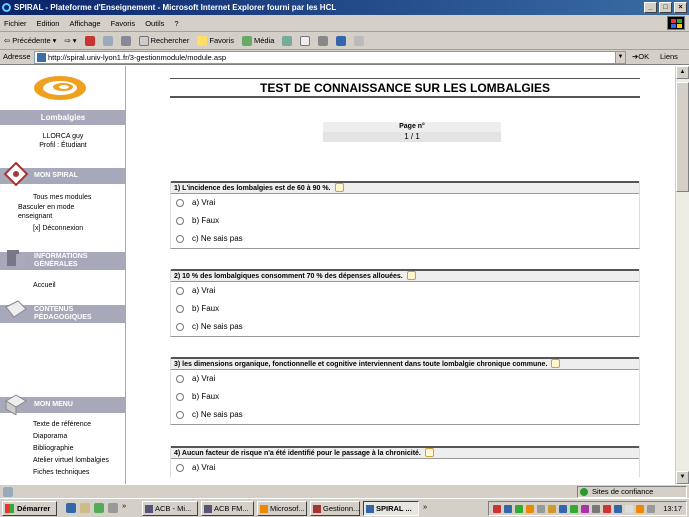 This screenshot has height=517, width=689. What do you see at coordinates (287, 40) in the screenshot?
I see `history-icon` at bounding box center [287, 40].